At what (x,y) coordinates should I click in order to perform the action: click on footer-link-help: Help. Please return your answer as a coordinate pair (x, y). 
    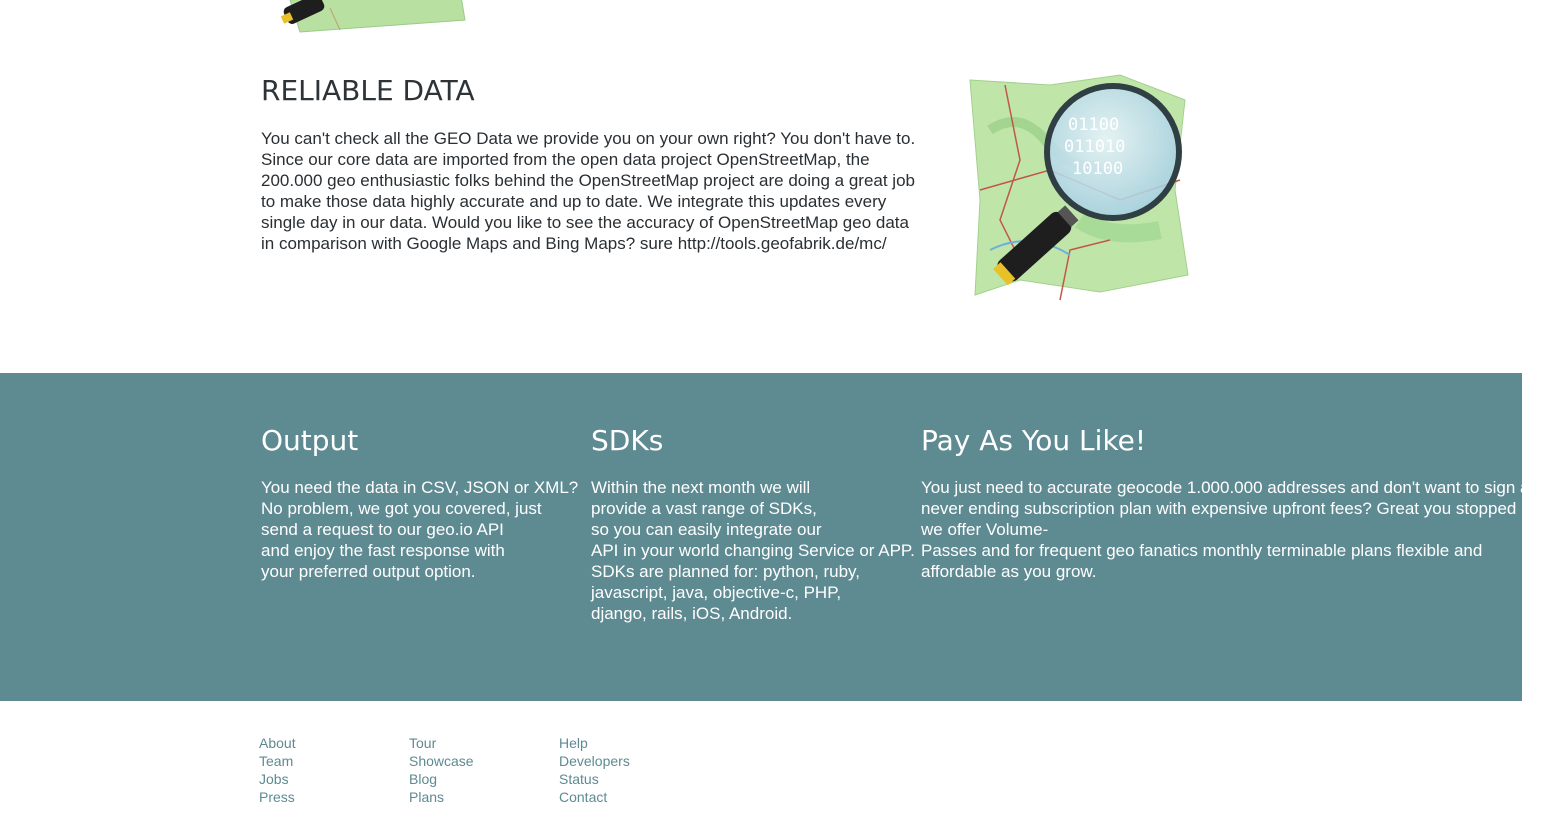
    Looking at the image, I should click on (594, 743).